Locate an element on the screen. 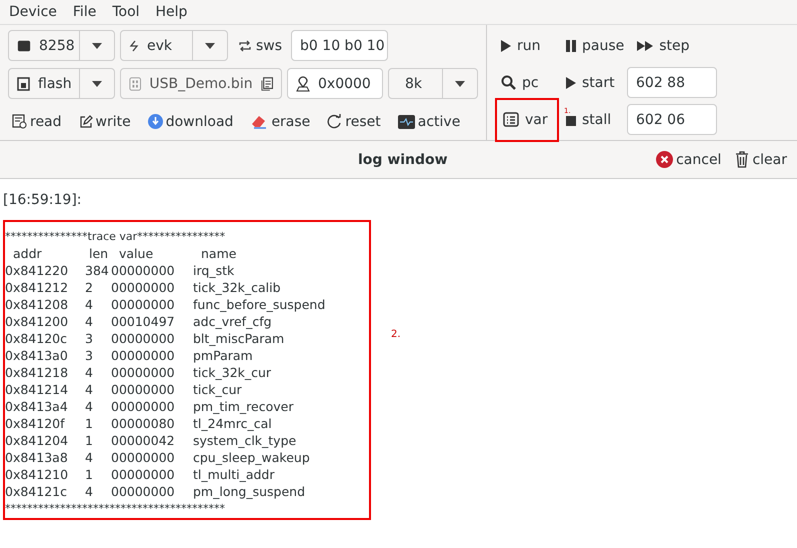 This screenshot has width=797, height=548. stall-address-field: 602 06 is located at coordinates (672, 119).